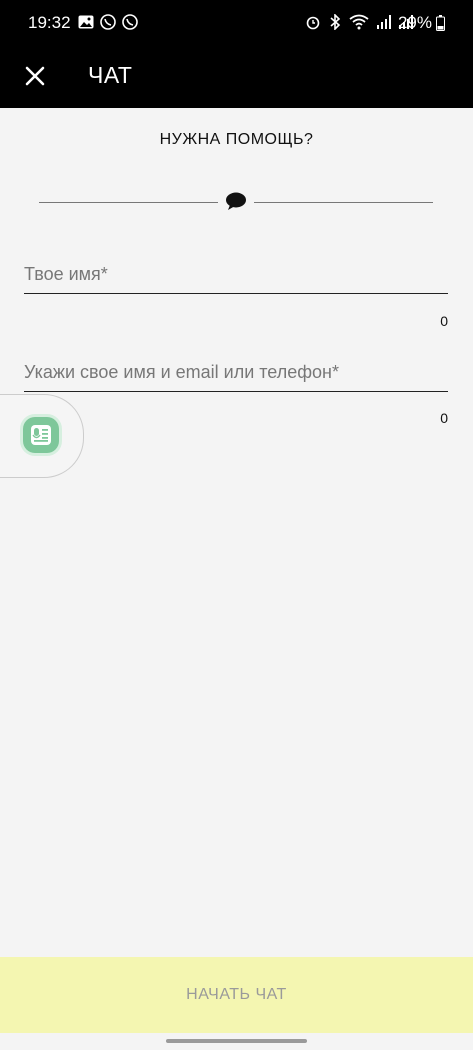 Image resolution: width=473 pixels, height=1050 pixels. Describe the element at coordinates (181, 372) in the screenshot. I see `contact-placeholder: Укажи свое имя и email или телефон*` at that location.